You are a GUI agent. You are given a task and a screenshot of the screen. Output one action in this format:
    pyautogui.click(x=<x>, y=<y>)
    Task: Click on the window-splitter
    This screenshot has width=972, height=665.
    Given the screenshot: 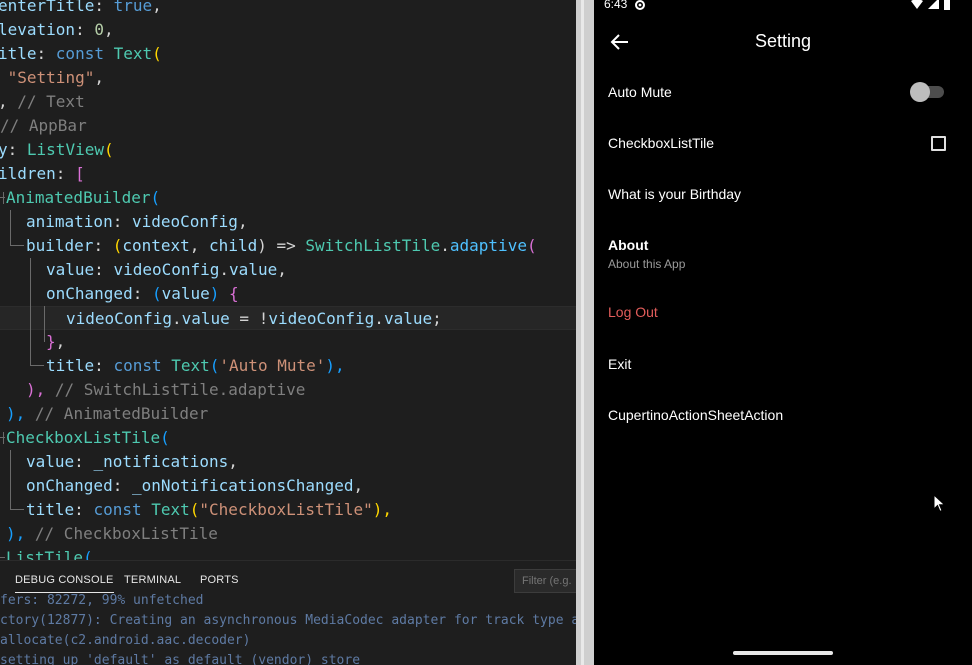 What is the action you would take?
    pyautogui.click(x=585, y=332)
    